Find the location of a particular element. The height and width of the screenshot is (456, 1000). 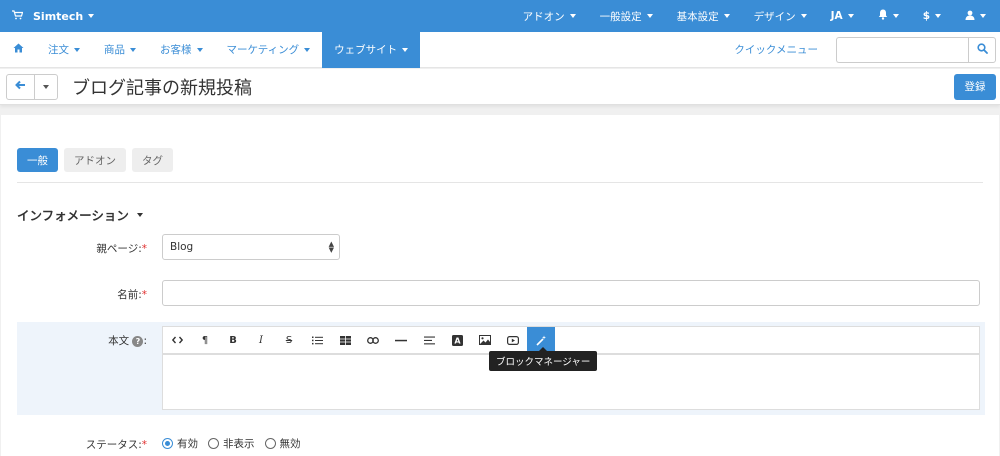

search-button is located at coordinates (982, 49).